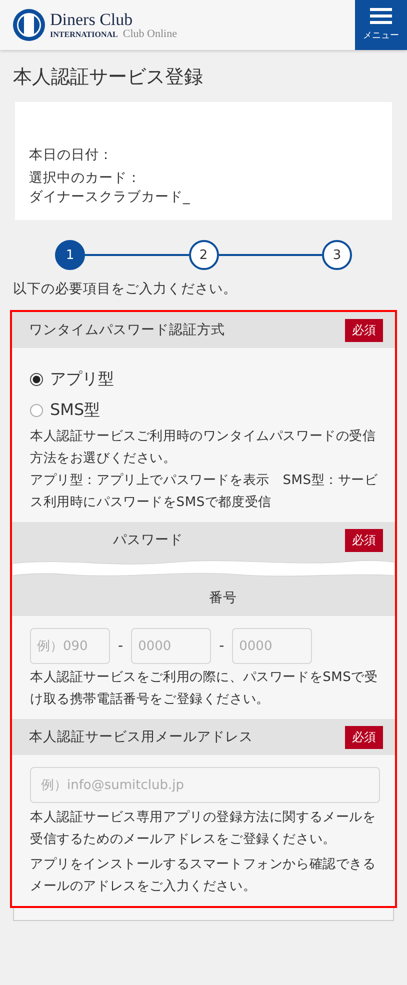 The height and width of the screenshot is (985, 407). Describe the element at coordinates (149, 34) in the screenshot. I see `service-name: Club Online` at that location.